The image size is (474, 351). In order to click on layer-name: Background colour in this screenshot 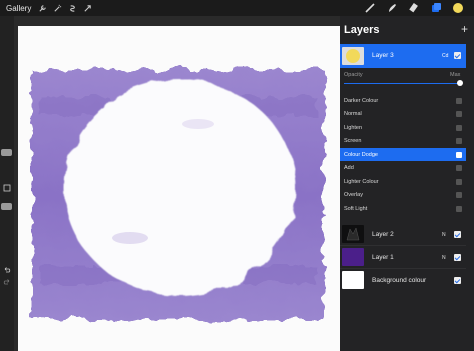, I will do `click(399, 280)`.